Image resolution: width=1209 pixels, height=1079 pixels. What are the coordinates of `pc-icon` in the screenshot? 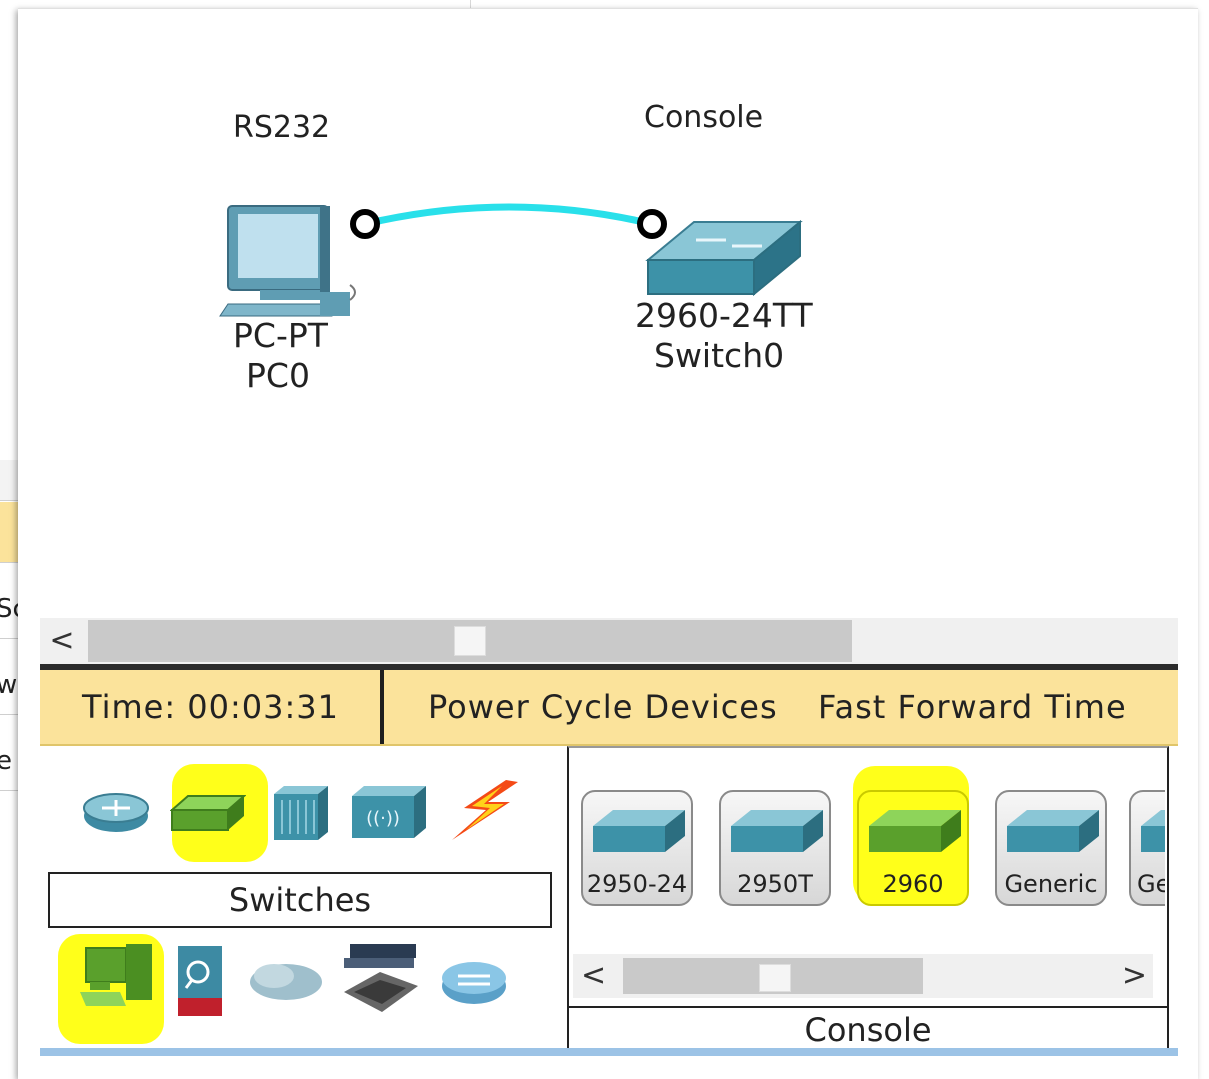 It's located at (287, 261).